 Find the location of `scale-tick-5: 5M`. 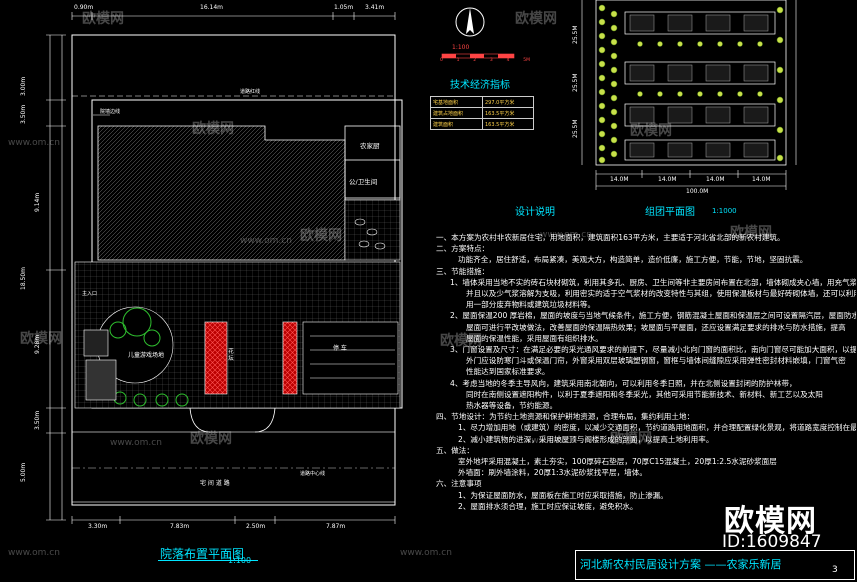

scale-tick-5: 5M is located at coordinates (526, 60).